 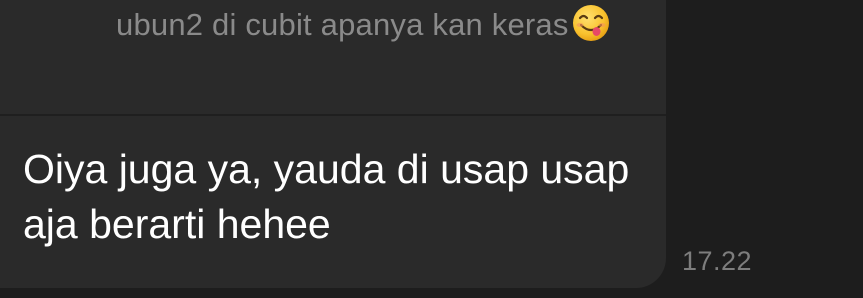 What do you see at coordinates (342, 24) in the screenshot?
I see `reply-quote-text: ubun2 di cubit apanya kan keras` at bounding box center [342, 24].